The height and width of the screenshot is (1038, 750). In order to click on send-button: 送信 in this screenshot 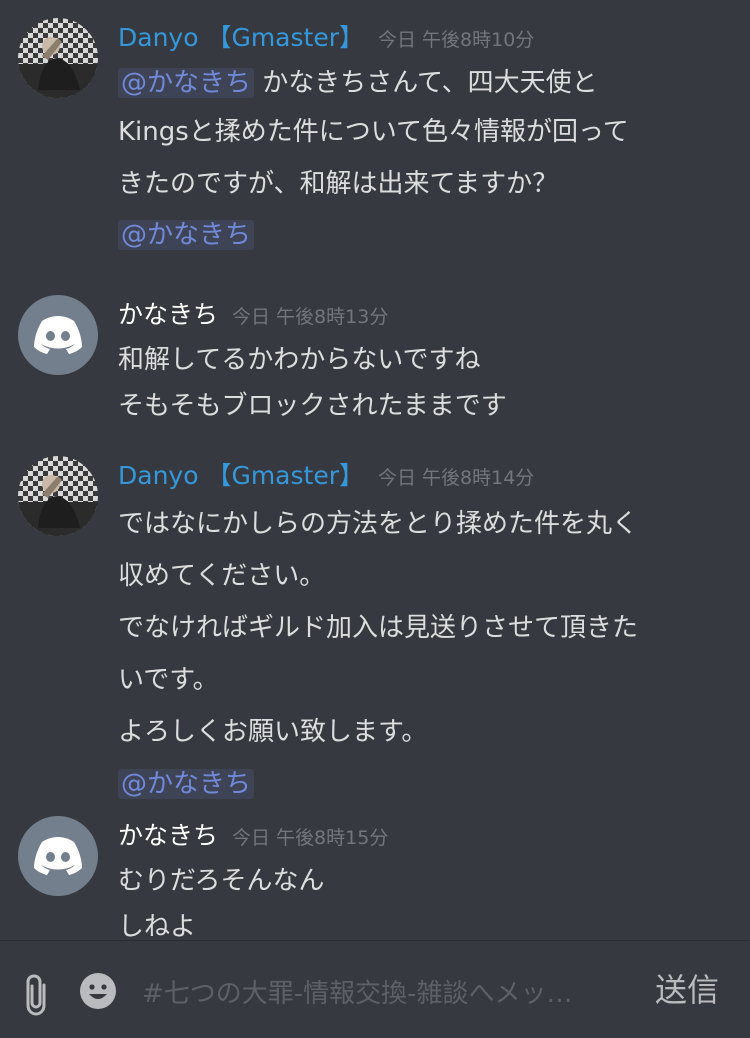, I will do `click(687, 988)`.